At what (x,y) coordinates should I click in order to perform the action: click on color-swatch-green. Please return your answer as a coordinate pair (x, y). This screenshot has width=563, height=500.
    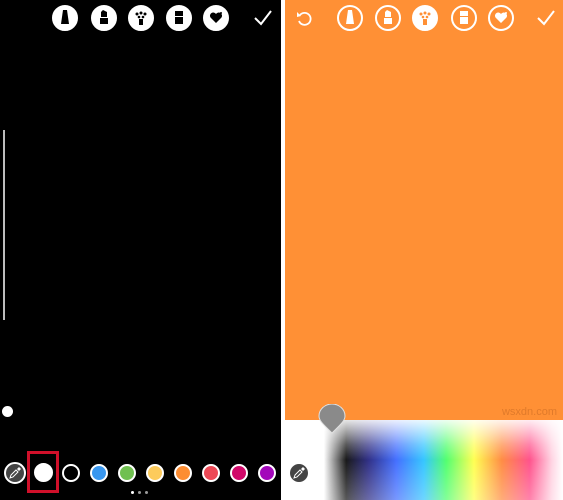
    Looking at the image, I should click on (127, 473).